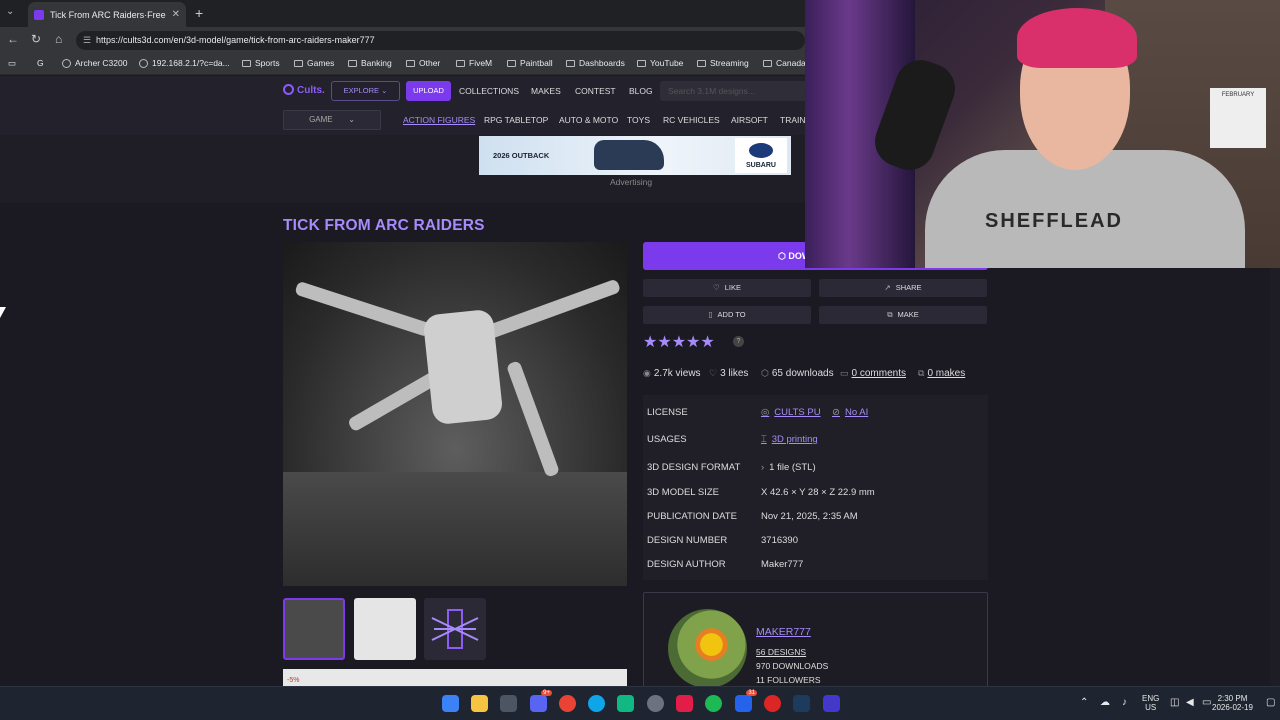 This screenshot has height=720, width=1280. I want to click on bookmark-games: Games, so click(314, 63).